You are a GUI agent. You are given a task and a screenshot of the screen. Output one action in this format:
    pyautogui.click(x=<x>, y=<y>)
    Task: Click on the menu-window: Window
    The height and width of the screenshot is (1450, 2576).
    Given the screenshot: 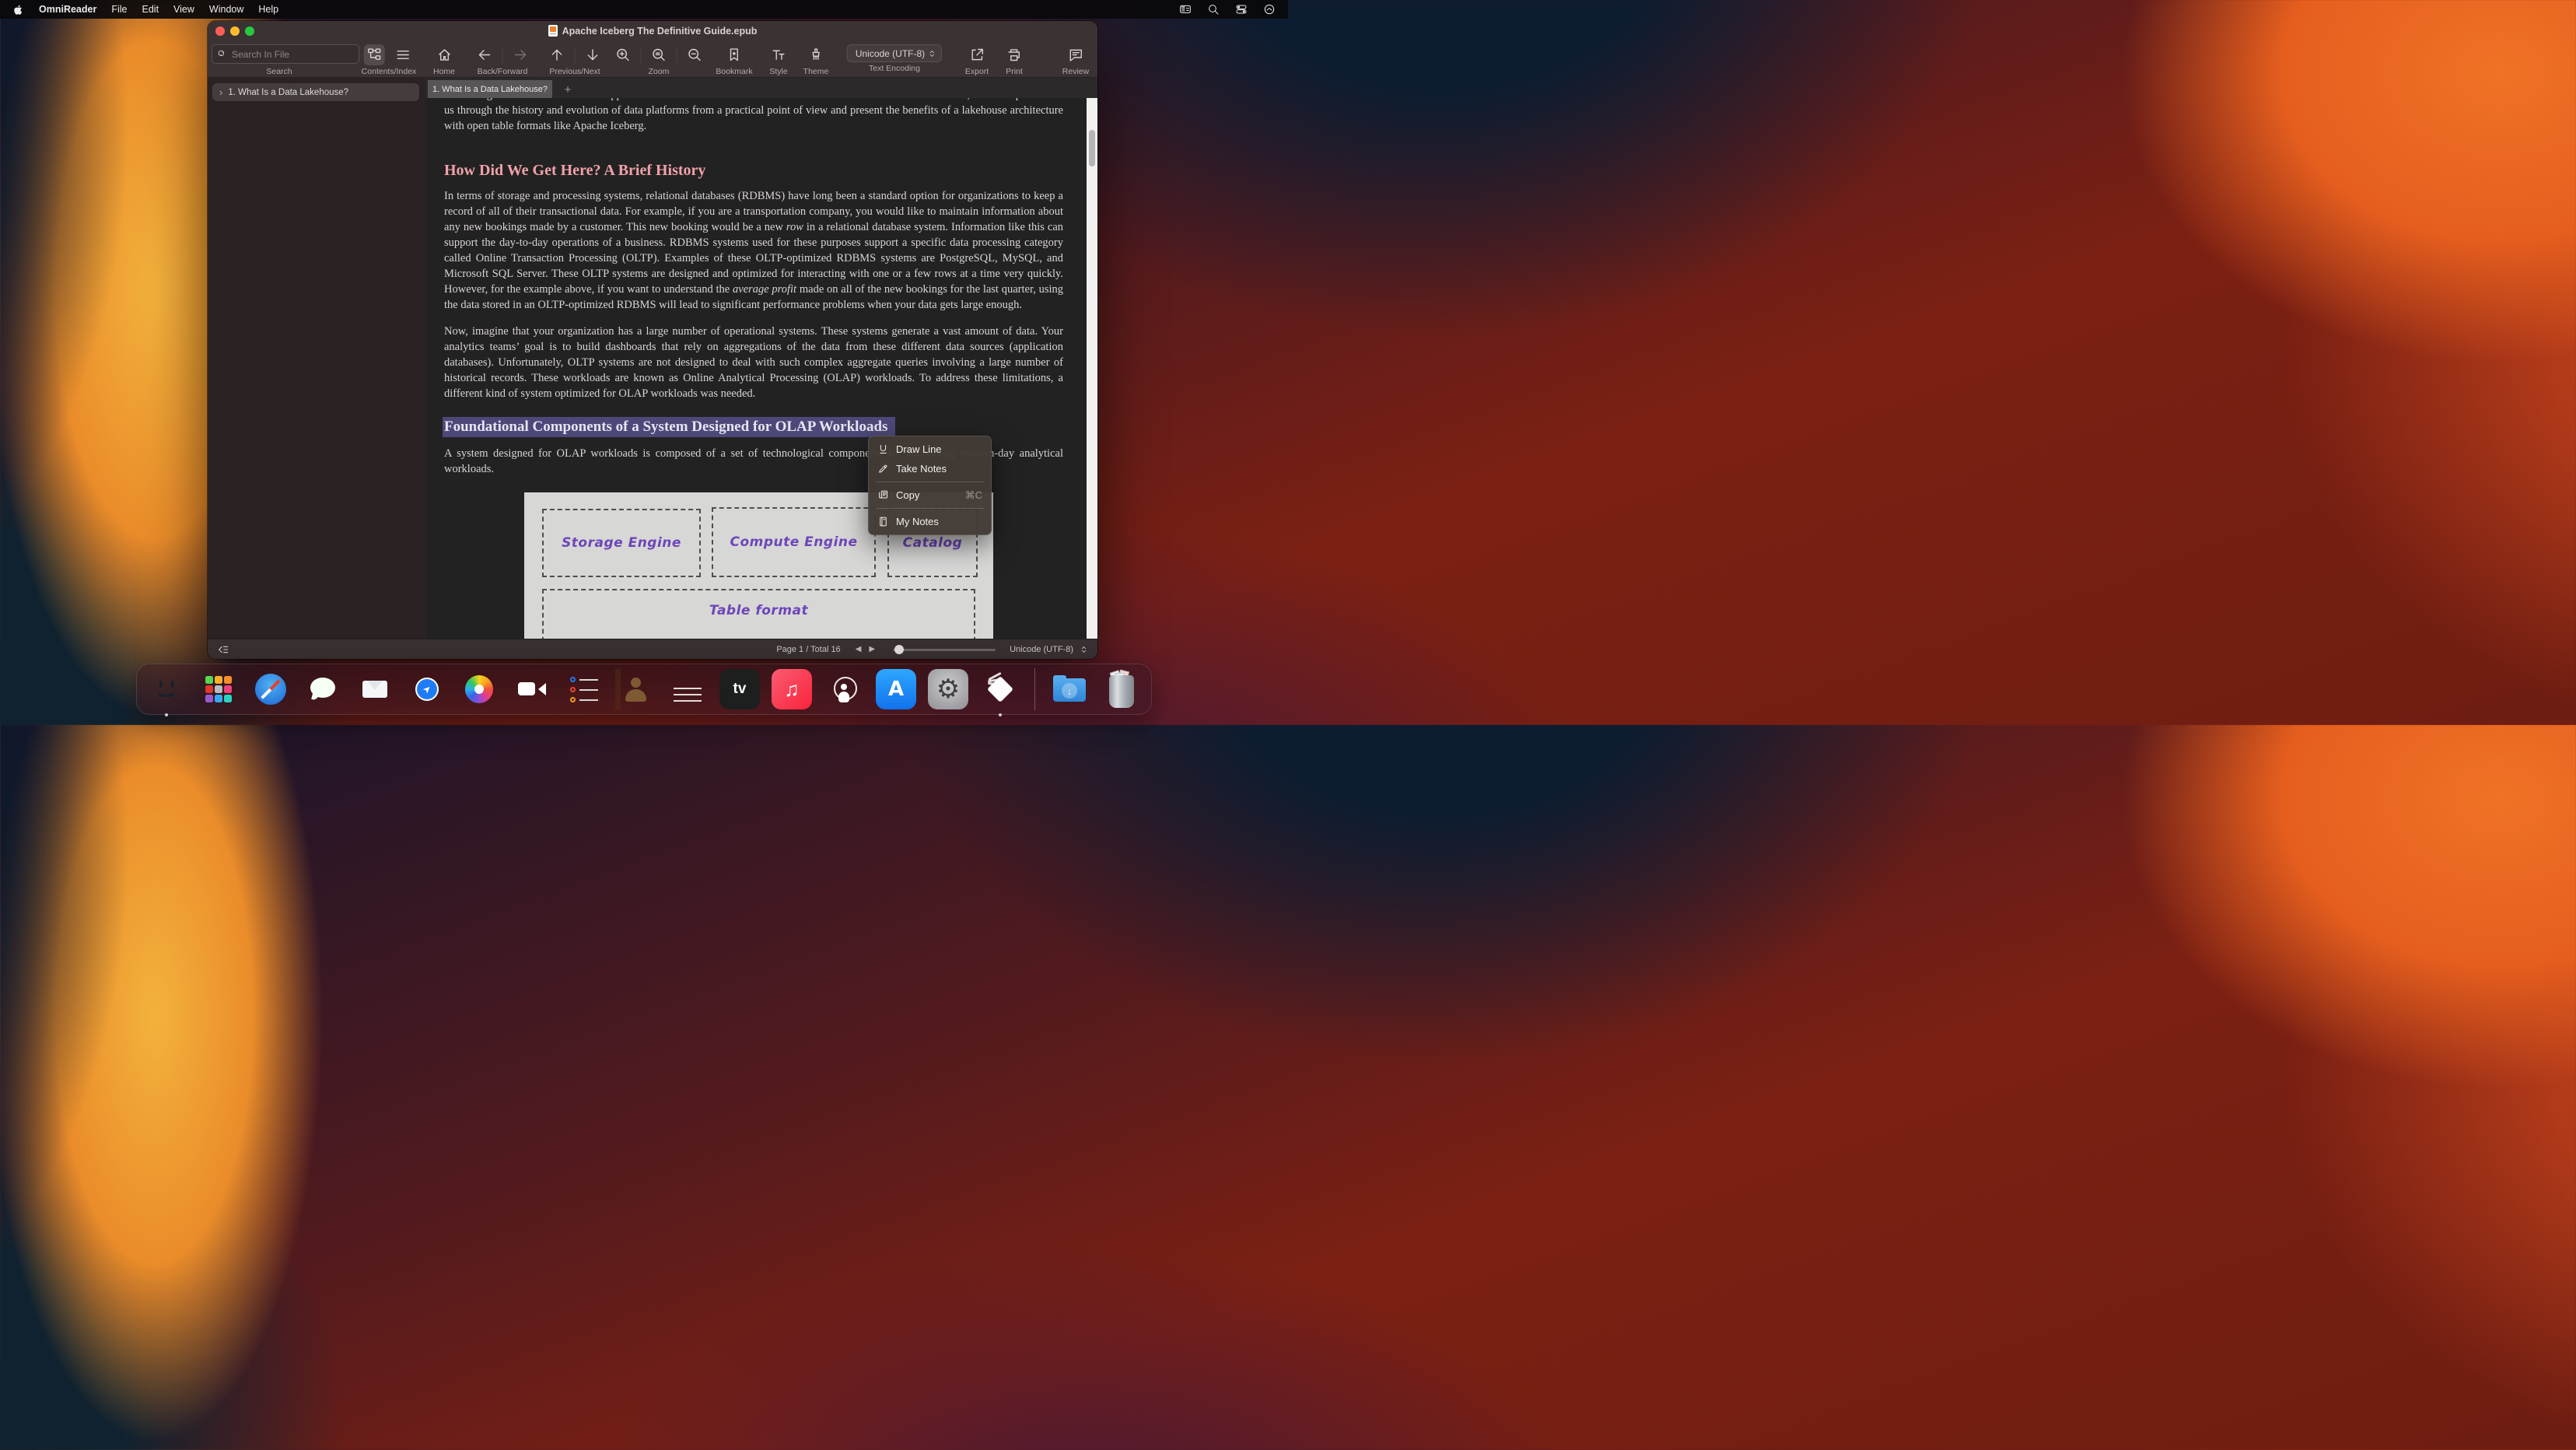 What is the action you would take?
    pyautogui.click(x=226, y=9)
    